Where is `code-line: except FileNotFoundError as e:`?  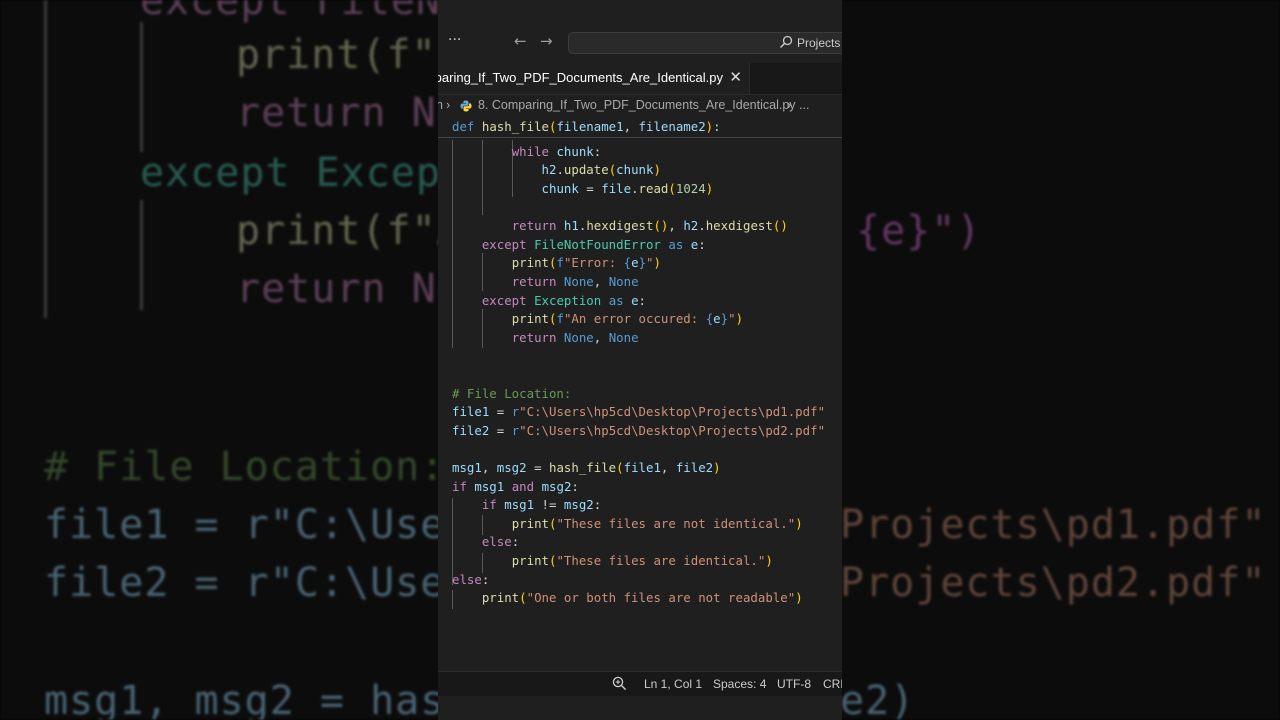
code-line: except FileNotFoundError as e: is located at coordinates (593, 244).